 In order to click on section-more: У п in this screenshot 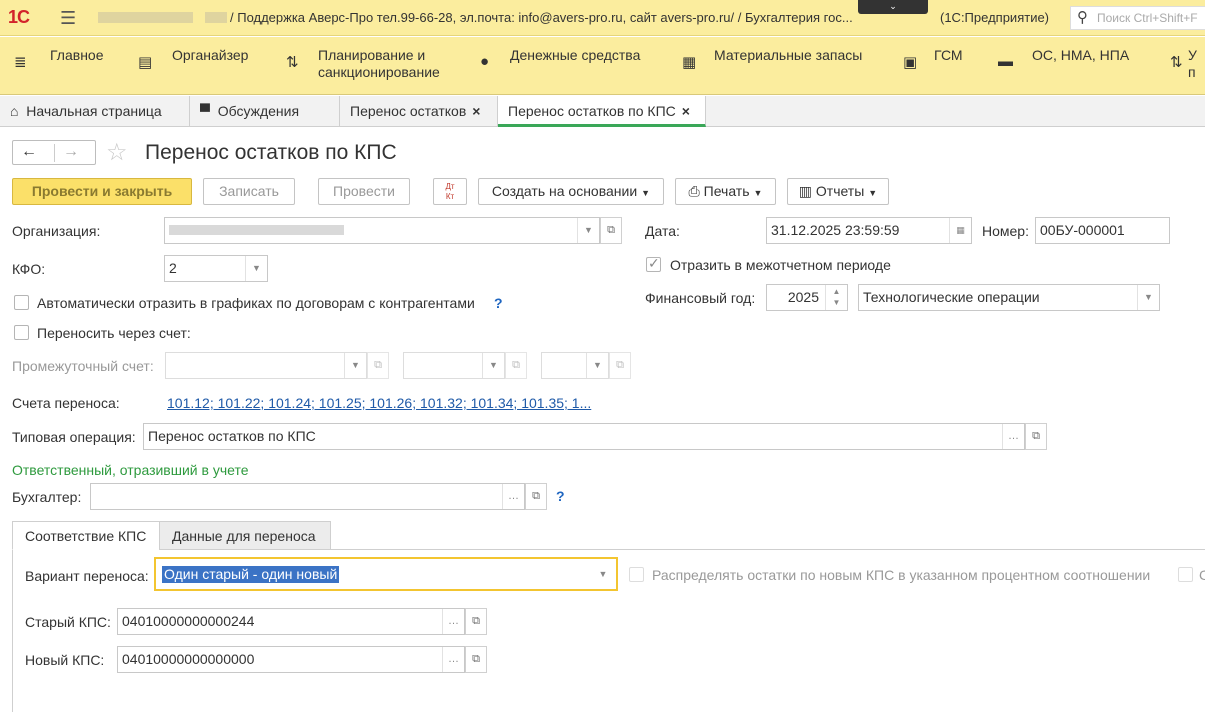, I will do `click(1192, 64)`.